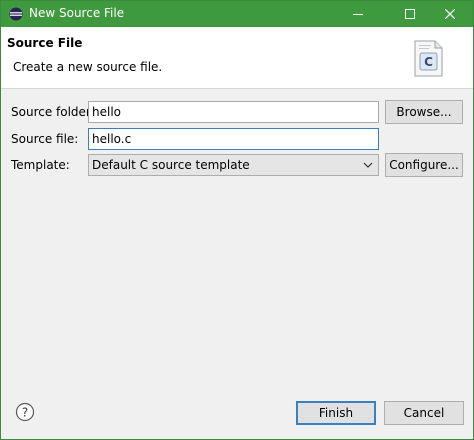 This screenshot has width=474, height=440. I want to click on source-file-label: Source file:, so click(45, 139).